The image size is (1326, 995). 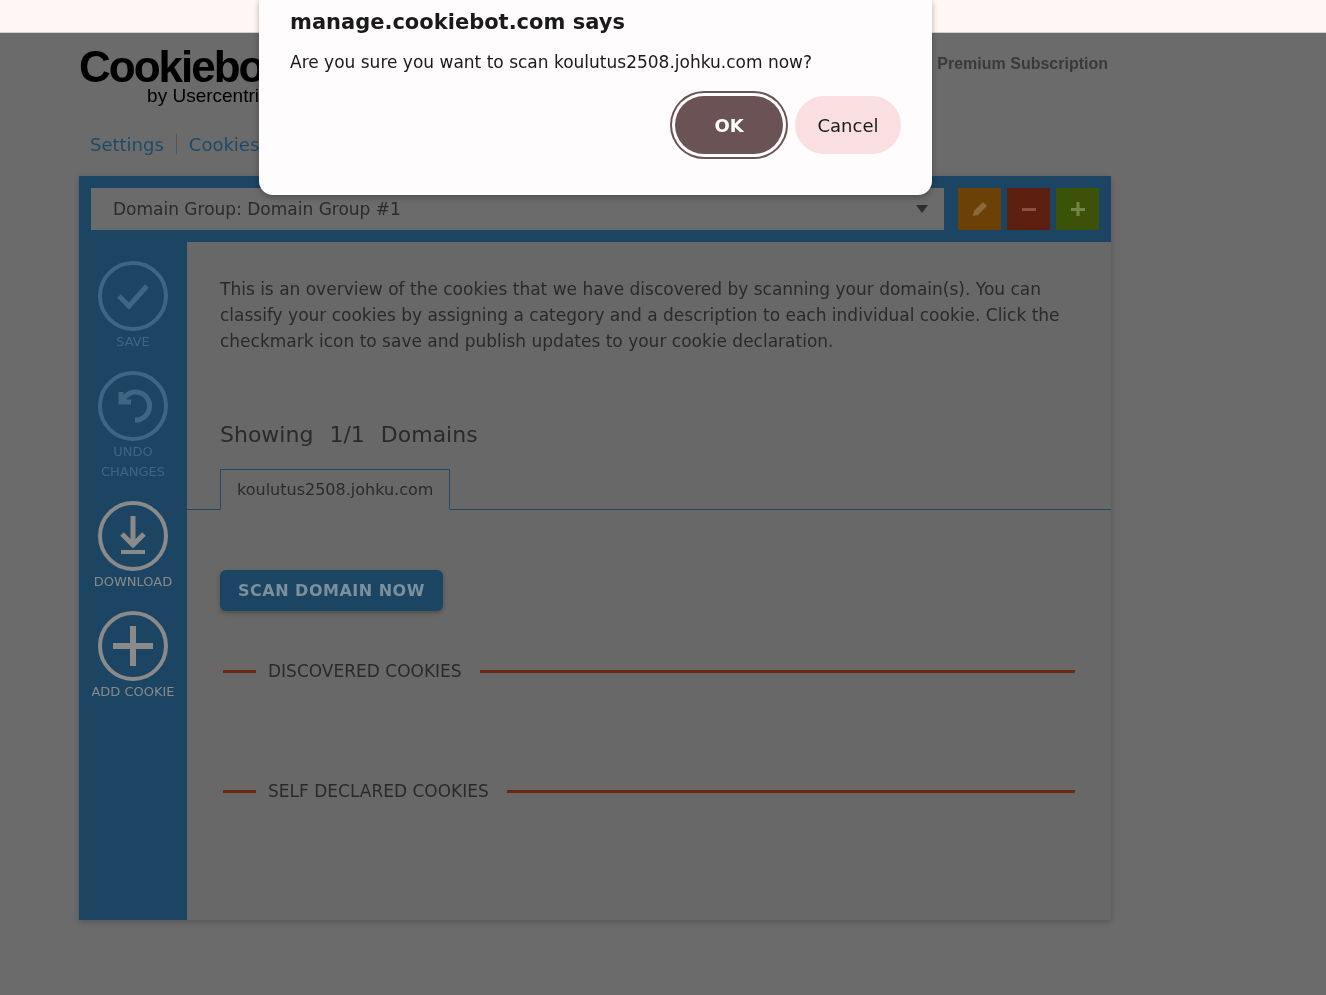 What do you see at coordinates (267, 434) in the screenshot?
I see `showing-label: Showing` at bounding box center [267, 434].